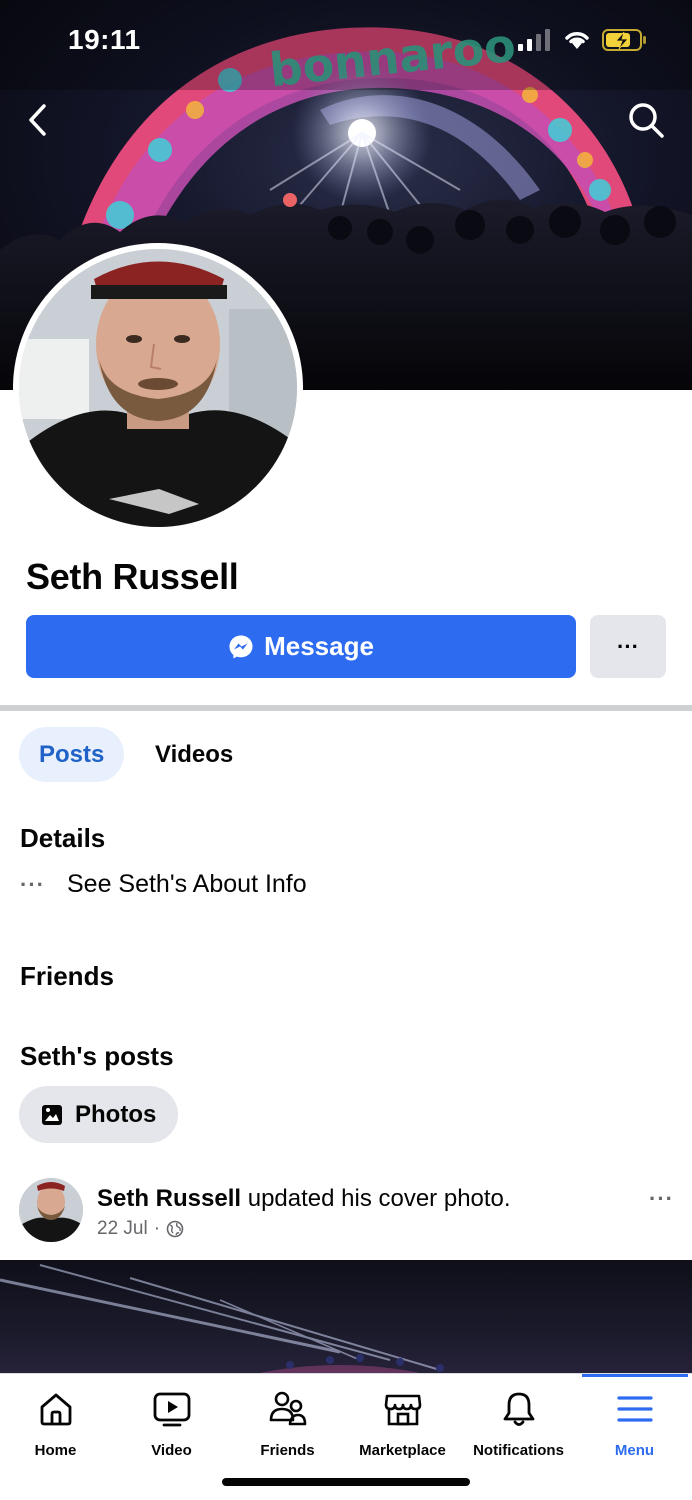  Describe the element at coordinates (55, 1409) in the screenshot. I see `home-icon` at that location.